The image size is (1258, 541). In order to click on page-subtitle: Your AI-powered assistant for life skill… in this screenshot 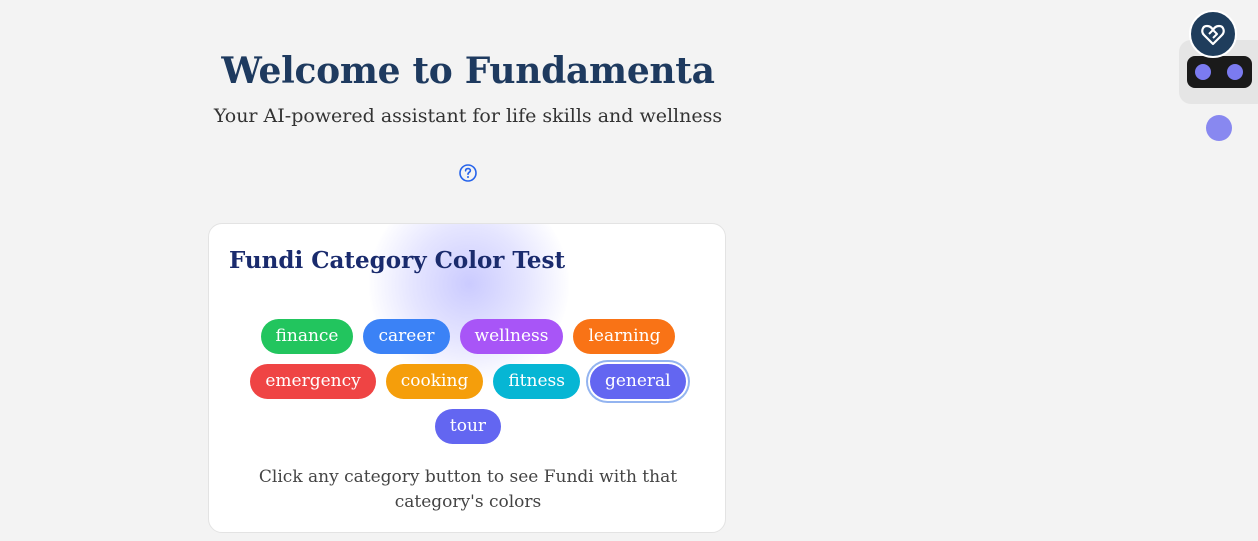, I will do `click(468, 116)`.